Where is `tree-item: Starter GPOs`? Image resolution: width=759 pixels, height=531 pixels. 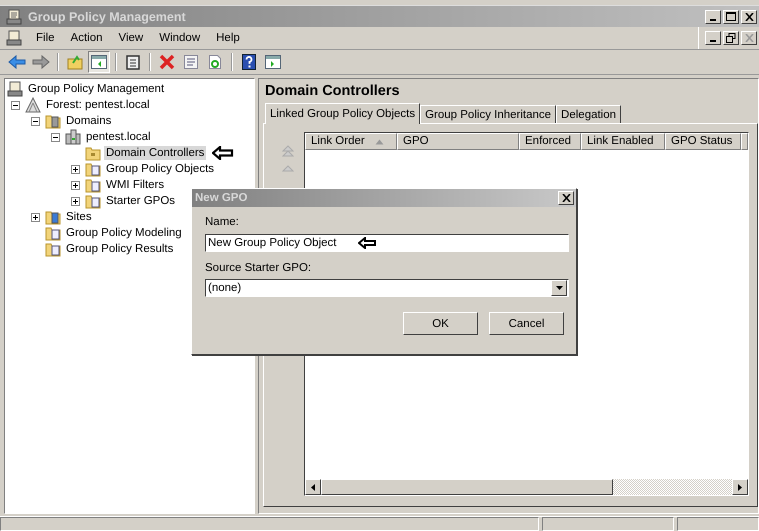 tree-item: Starter GPOs is located at coordinates (141, 201).